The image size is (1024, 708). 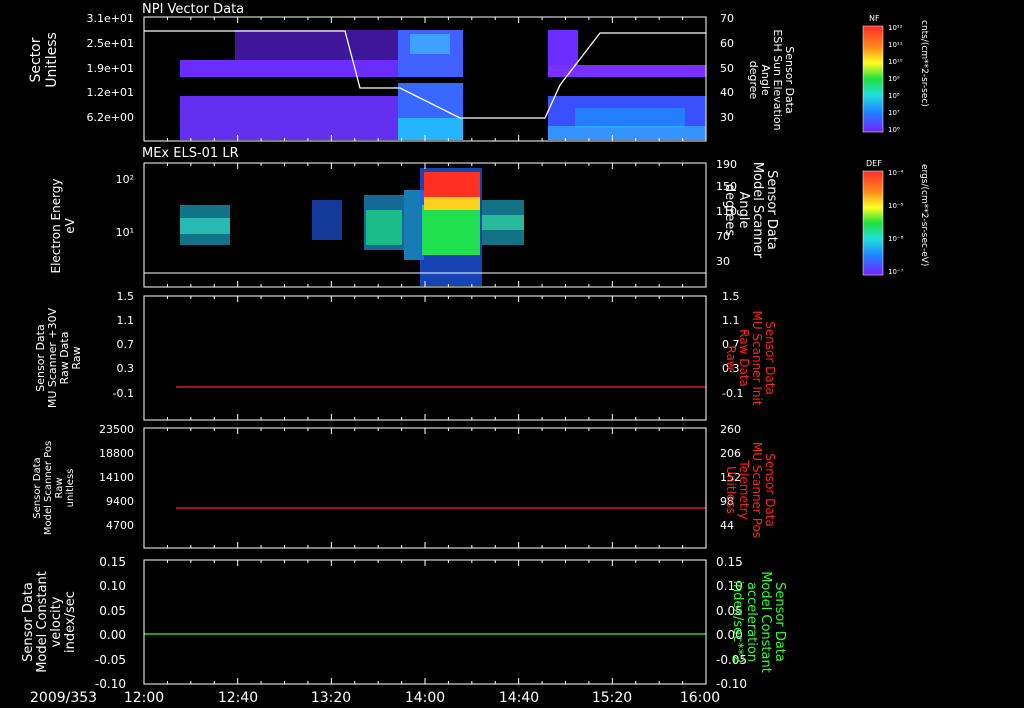 I want to click on svg-text: index/sec**2, so click(x=737, y=621).